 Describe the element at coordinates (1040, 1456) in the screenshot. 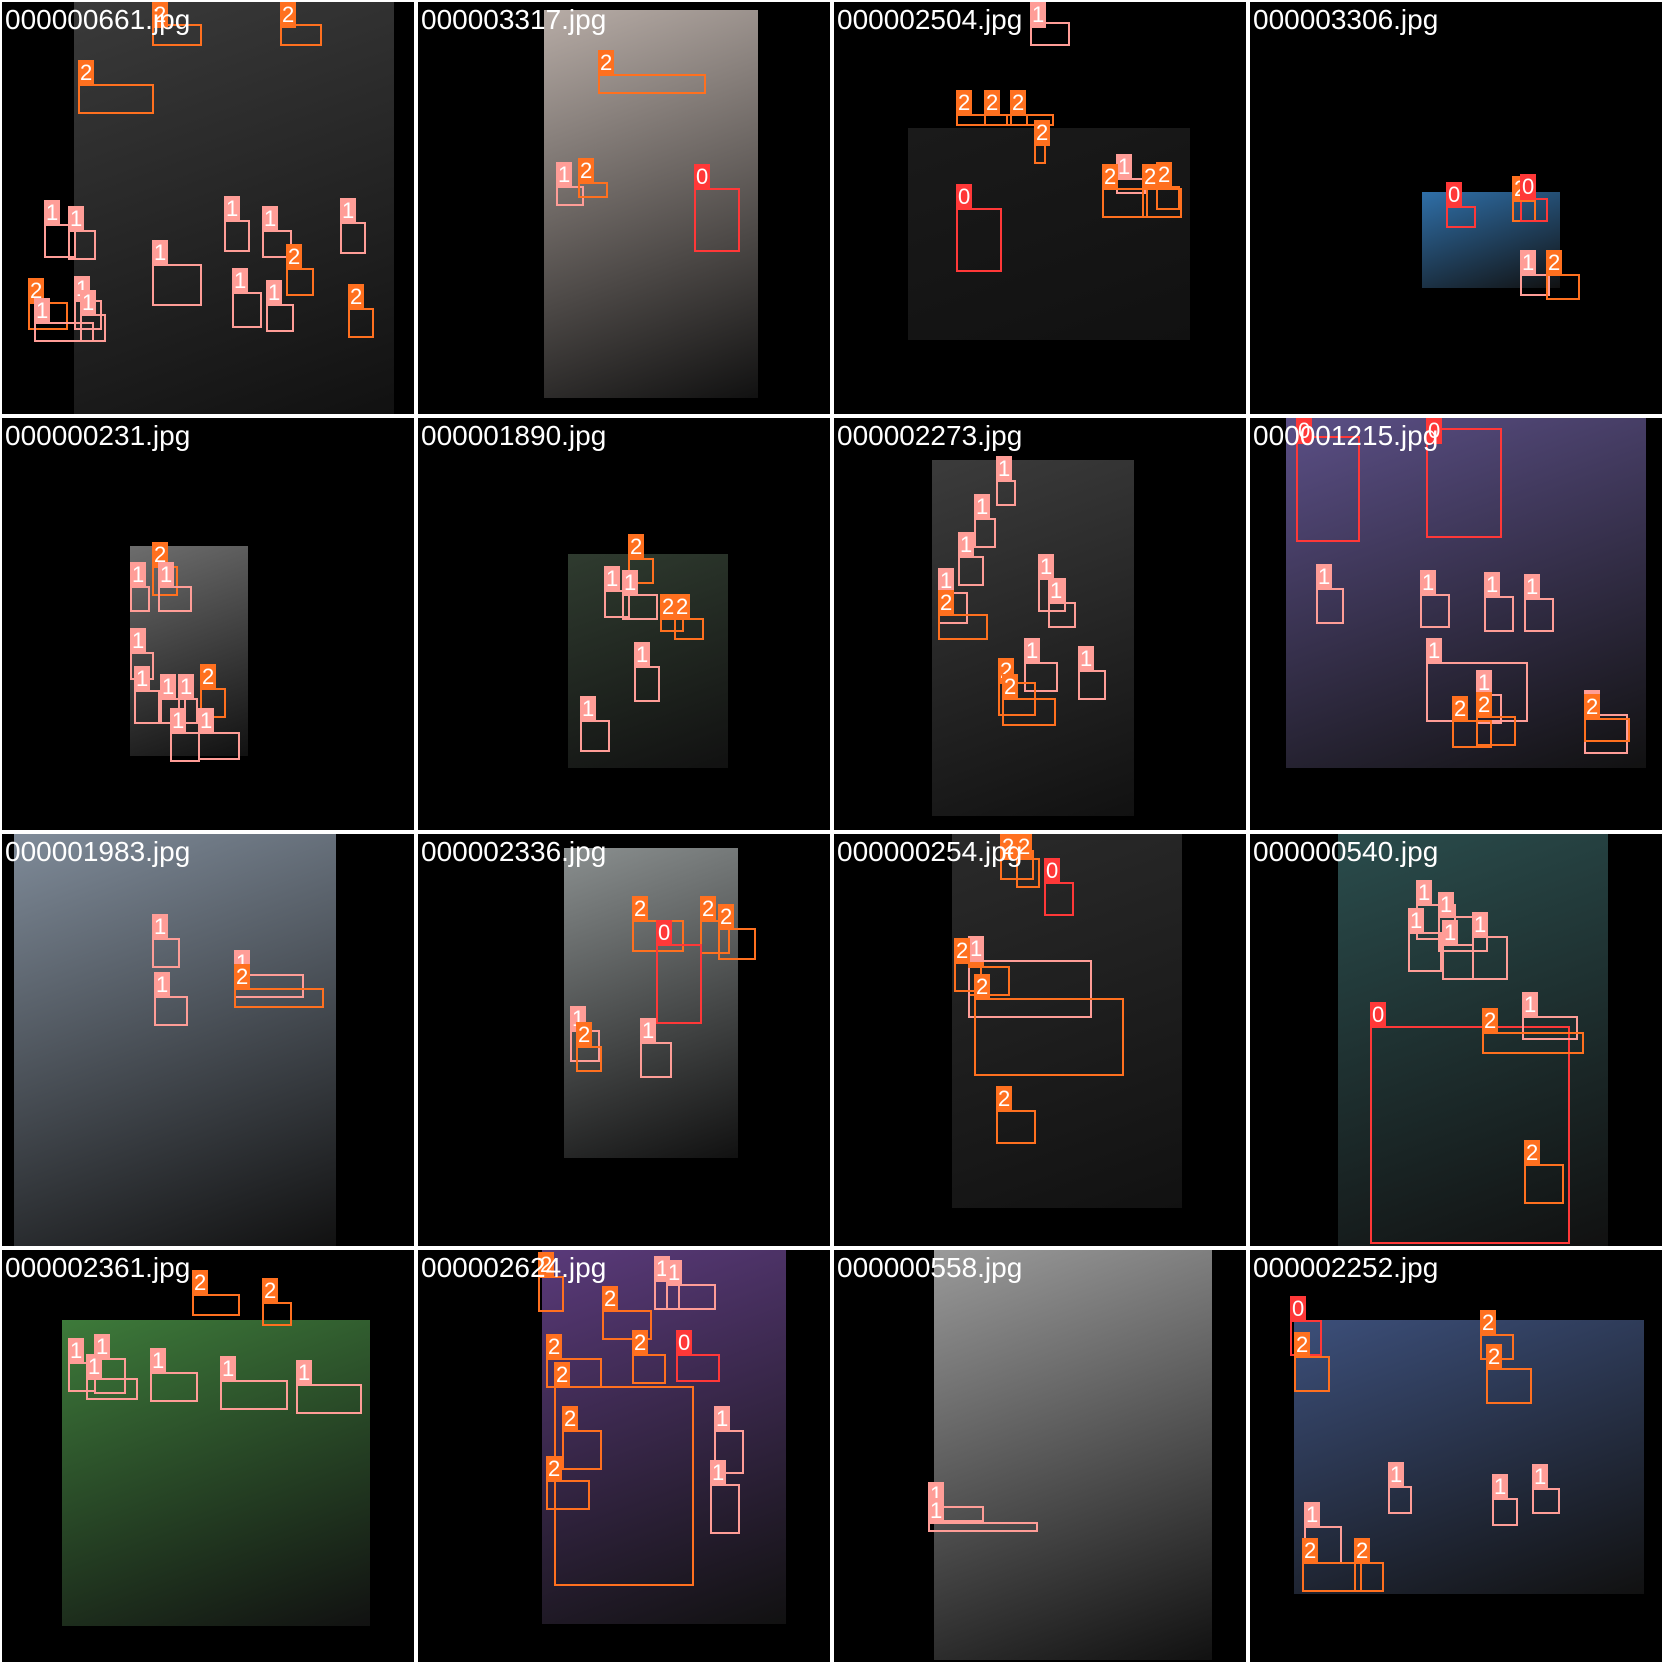

I see `mosaic-tile: 1 1 000000558.jpg` at that location.